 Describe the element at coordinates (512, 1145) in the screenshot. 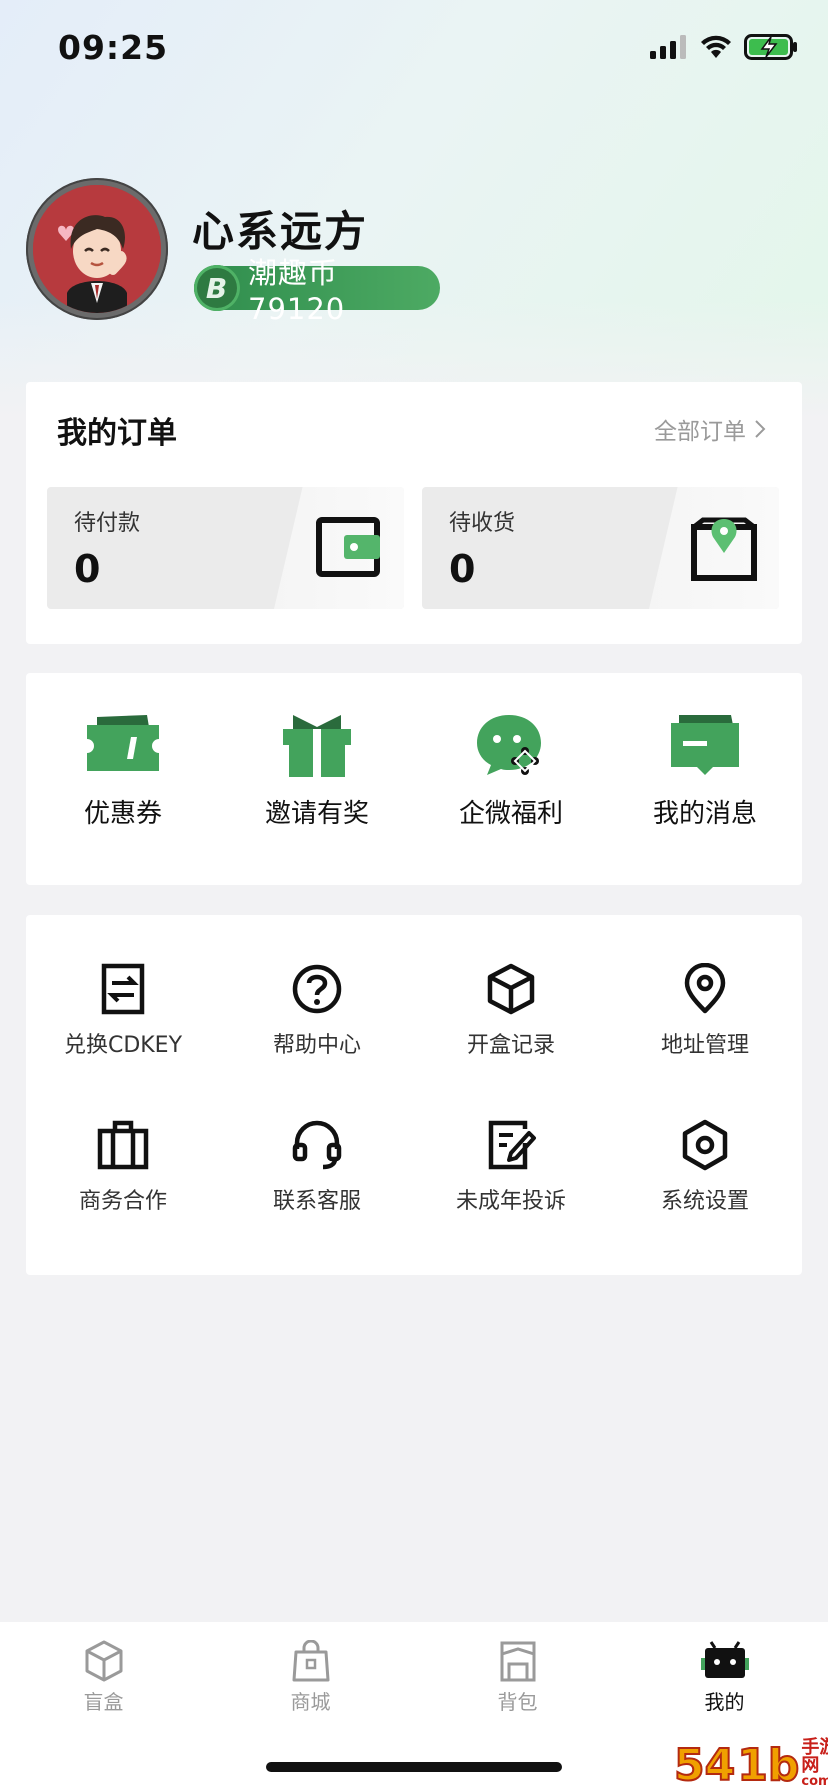

I see `edit-icon` at that location.